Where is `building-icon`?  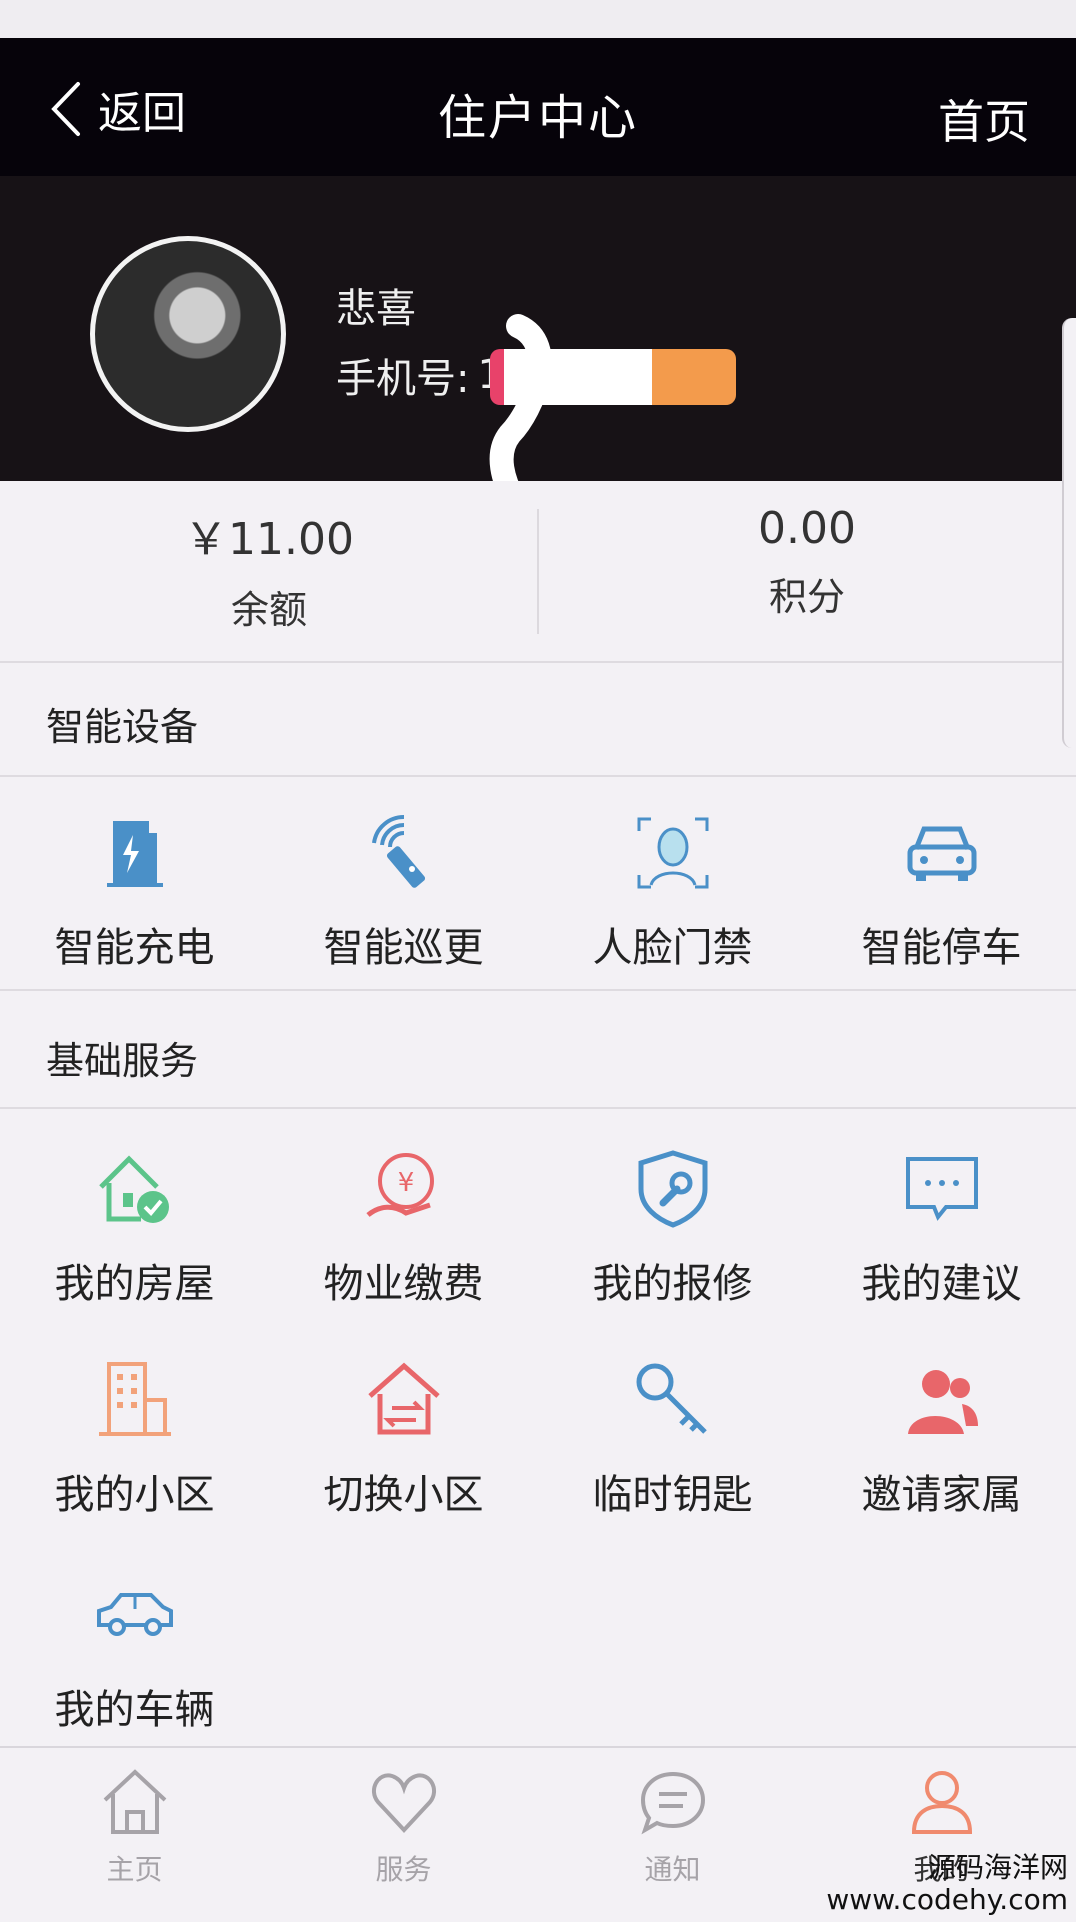
building-icon is located at coordinates (135, 1399).